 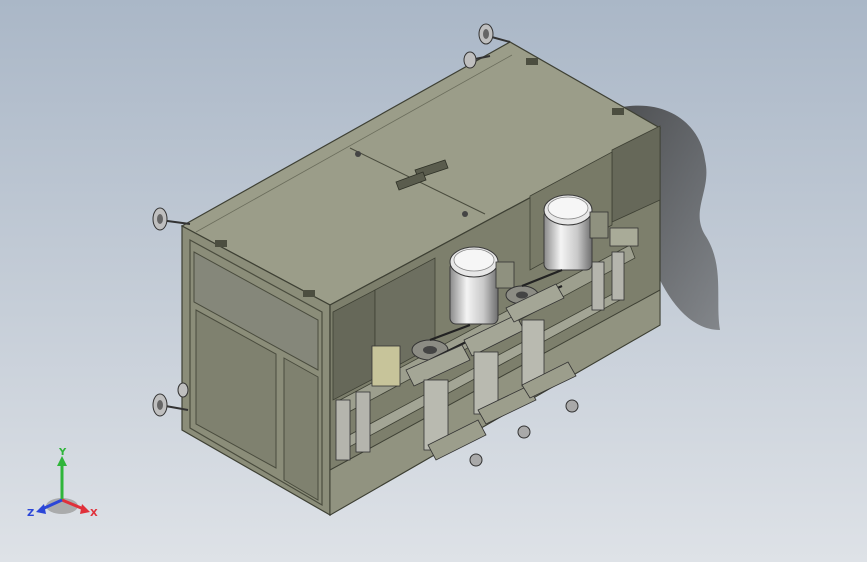 I want to click on y-axis-arrow, so click(x=62, y=478).